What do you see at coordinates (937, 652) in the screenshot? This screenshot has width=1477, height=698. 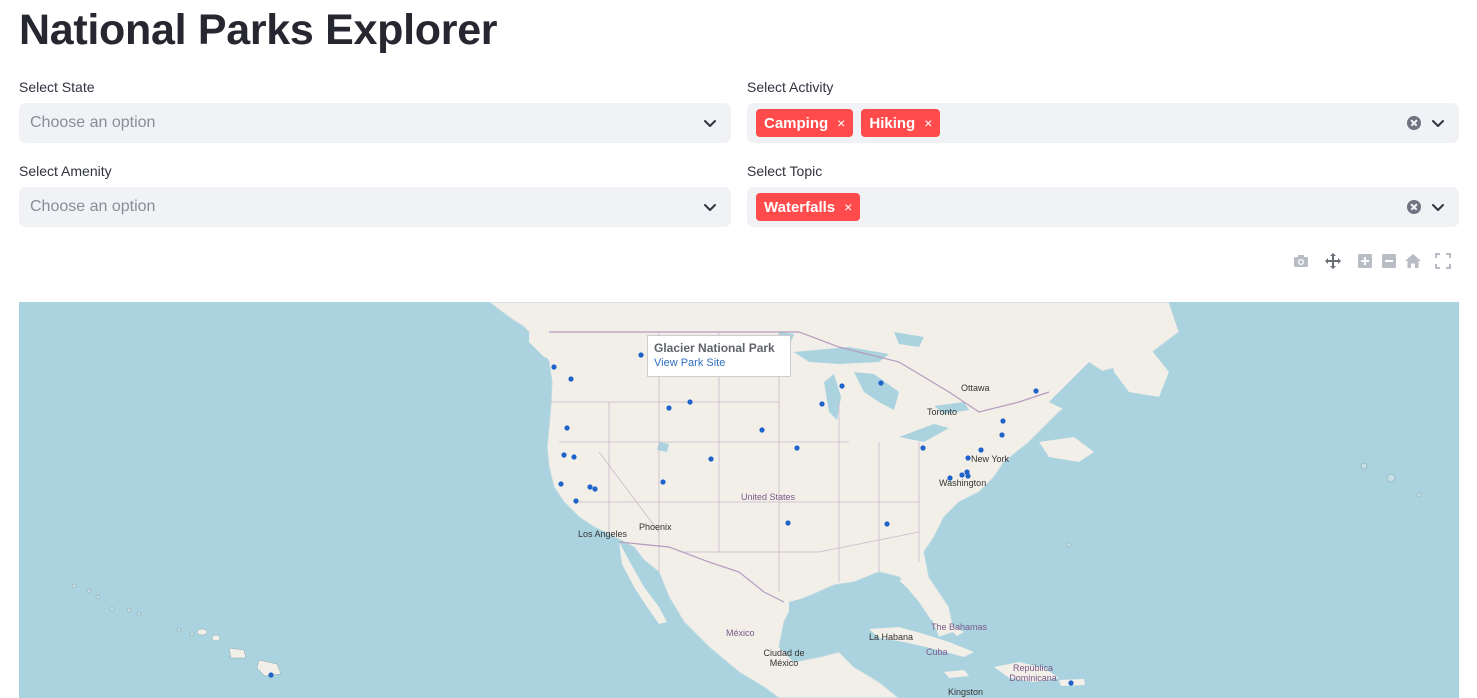 I see `label-cuba: Cuba` at bounding box center [937, 652].